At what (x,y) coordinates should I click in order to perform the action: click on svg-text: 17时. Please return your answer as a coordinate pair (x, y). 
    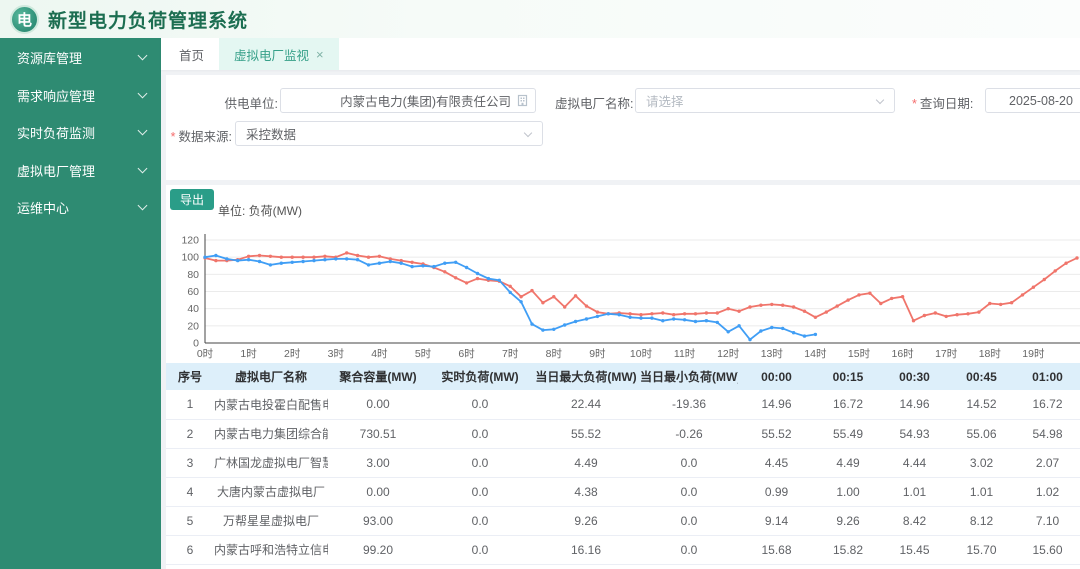
    Looking at the image, I should click on (946, 354).